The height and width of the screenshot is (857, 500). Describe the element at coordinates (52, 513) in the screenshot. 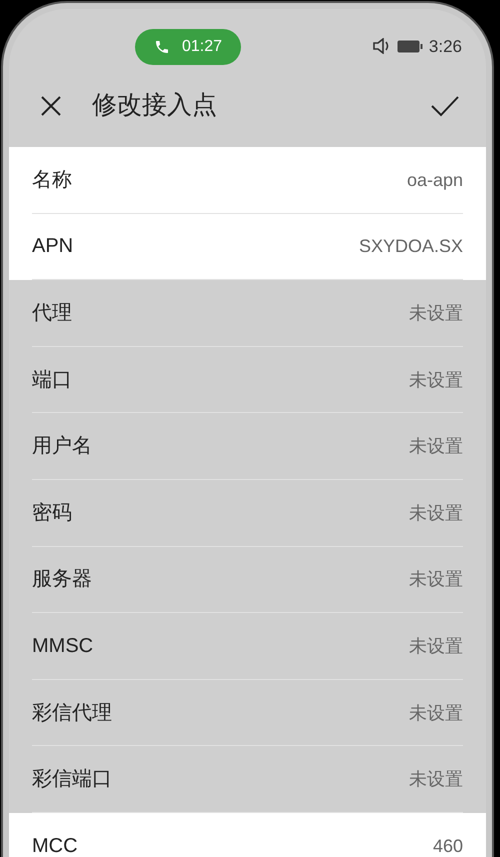

I see `row-label: 密码` at that location.